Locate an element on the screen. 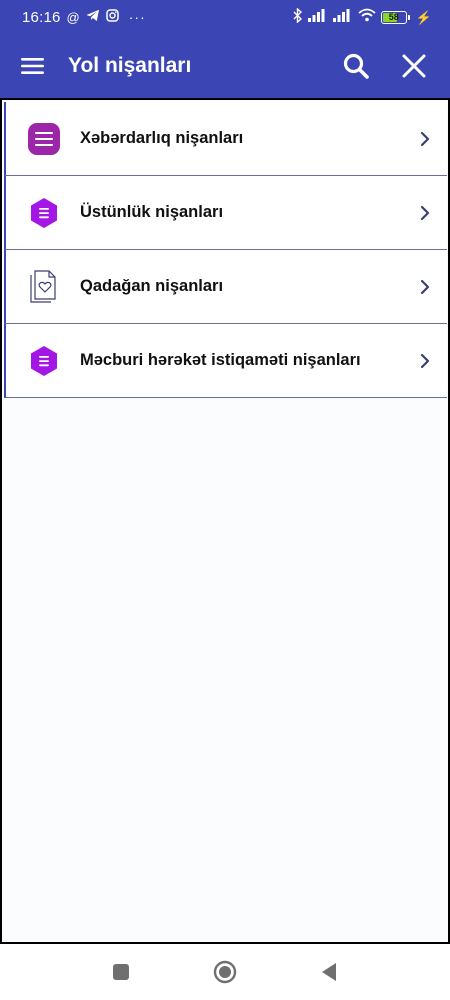 The width and height of the screenshot is (450, 1000). list-item: Qadağan nişanları is located at coordinates (225, 287).